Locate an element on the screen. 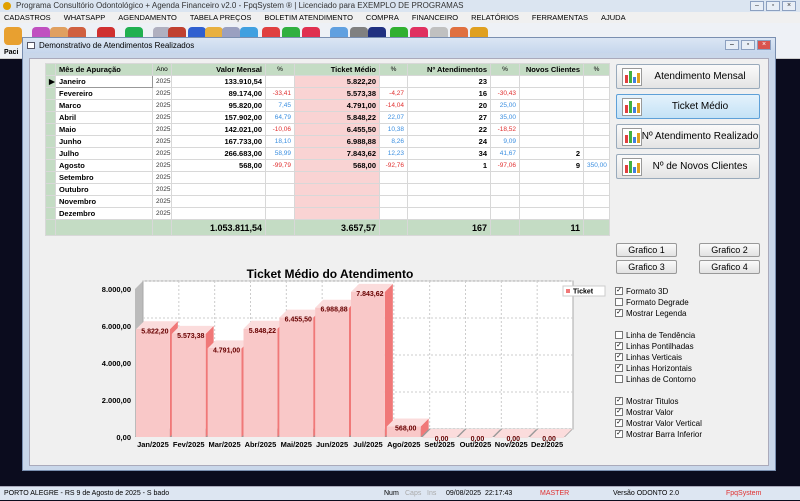  maximize-button: ▫ is located at coordinates (773, 6).